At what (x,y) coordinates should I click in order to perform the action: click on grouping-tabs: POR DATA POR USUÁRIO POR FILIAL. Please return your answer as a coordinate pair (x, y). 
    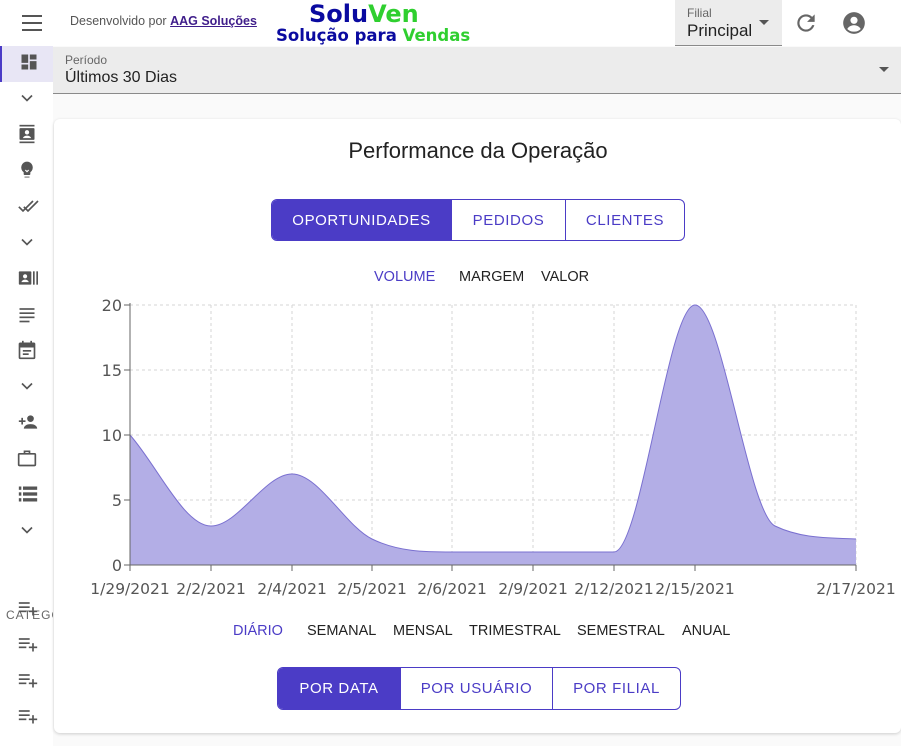
    Looking at the image, I should click on (479, 688).